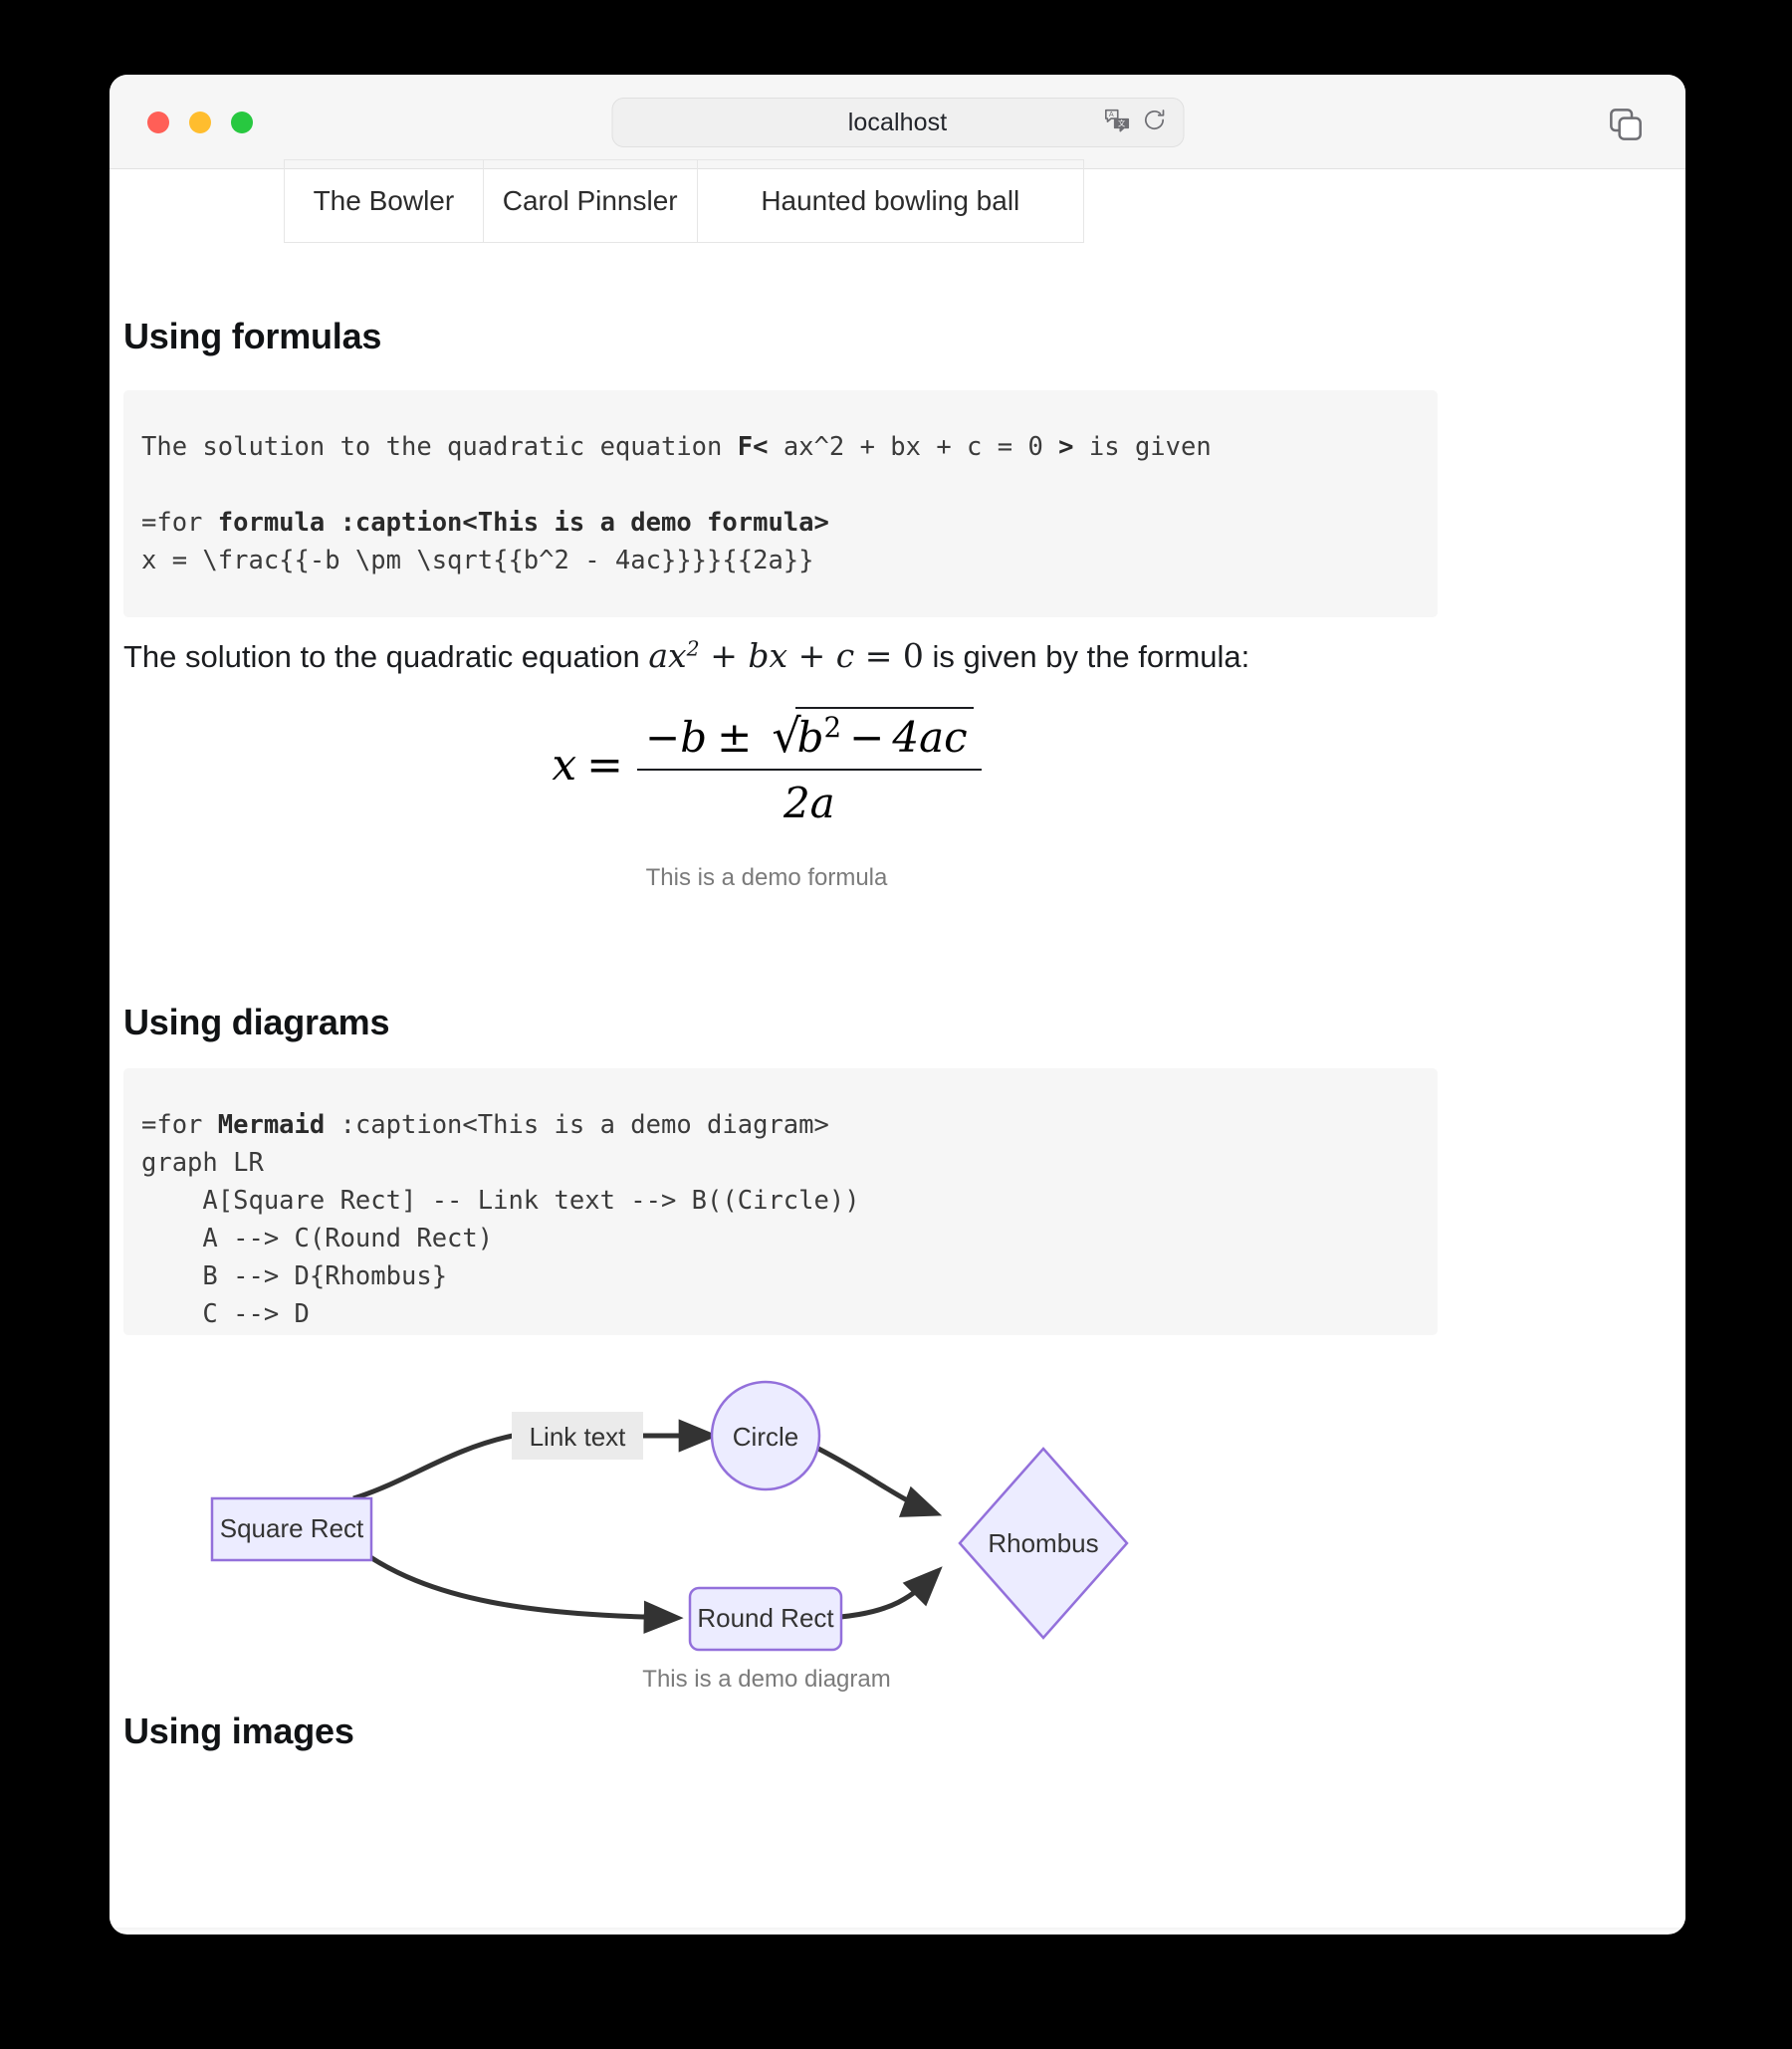 This screenshot has height=2049, width=1792. I want to click on formula-sqrt: √b2−4ac, so click(873, 732).